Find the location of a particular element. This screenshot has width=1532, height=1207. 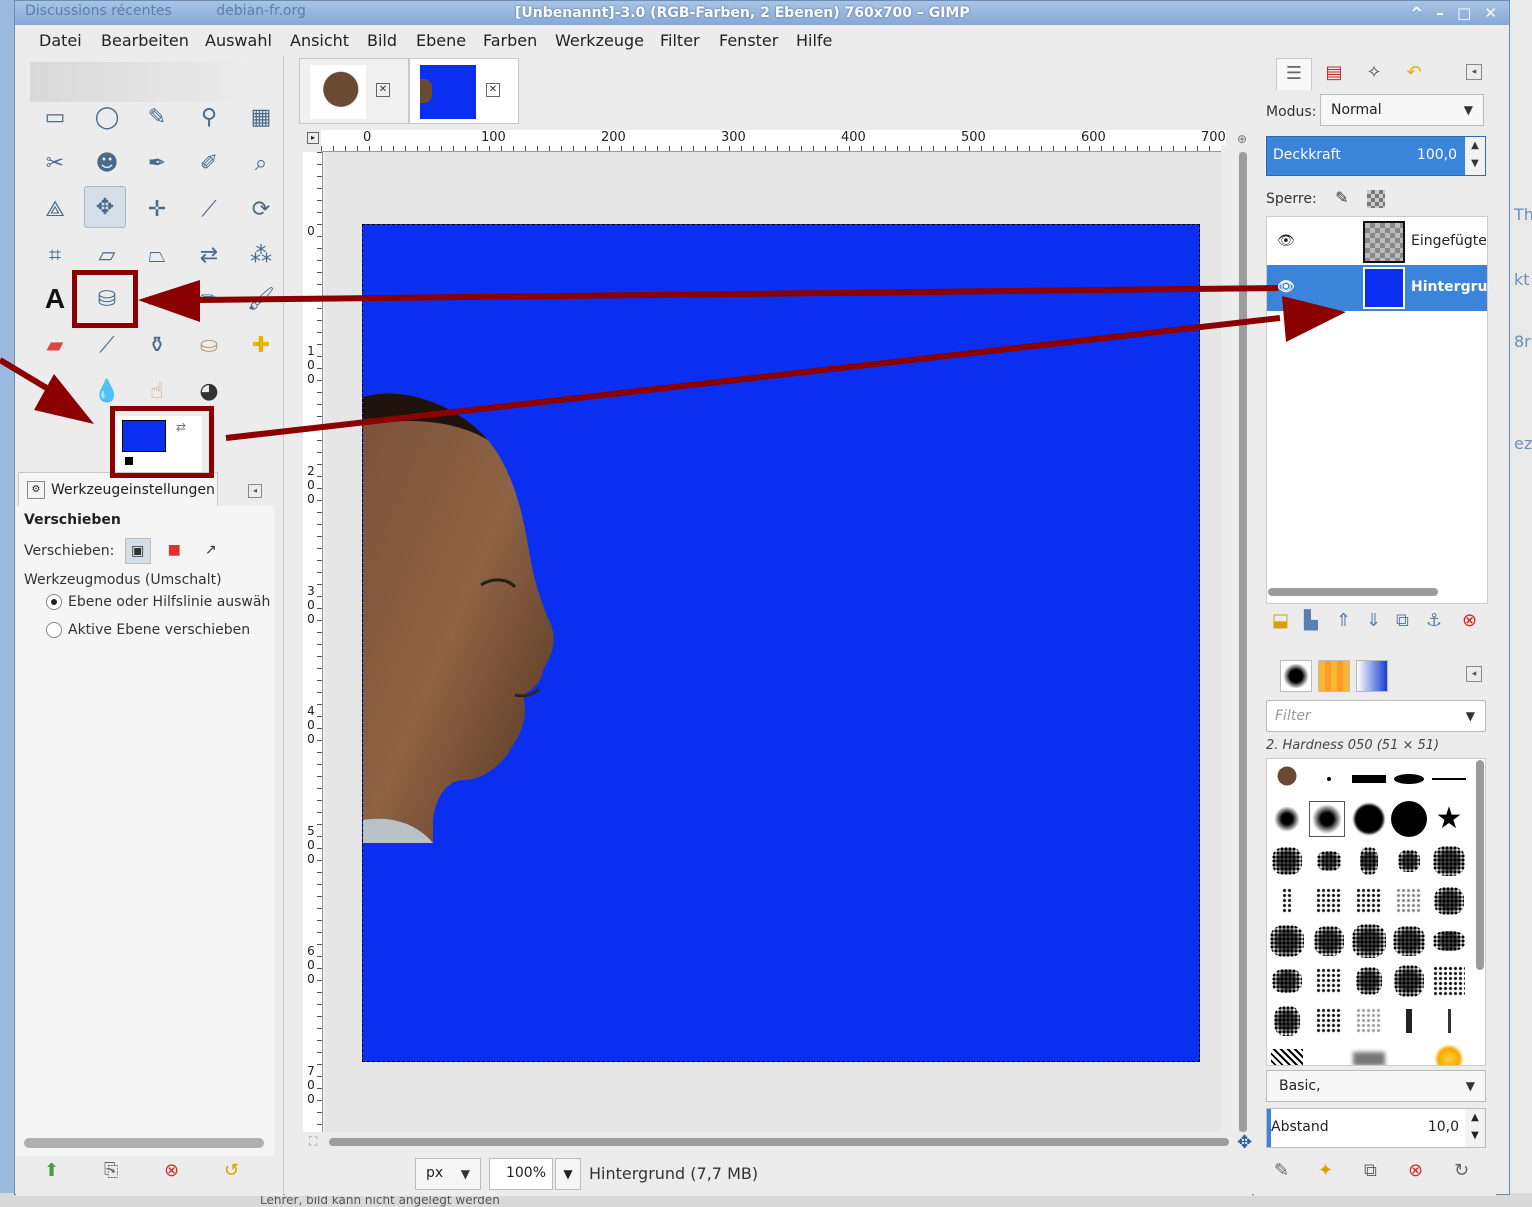

tool-options-tab: ⚙ Werkzeugeinstellungen is located at coordinates (118, 489).